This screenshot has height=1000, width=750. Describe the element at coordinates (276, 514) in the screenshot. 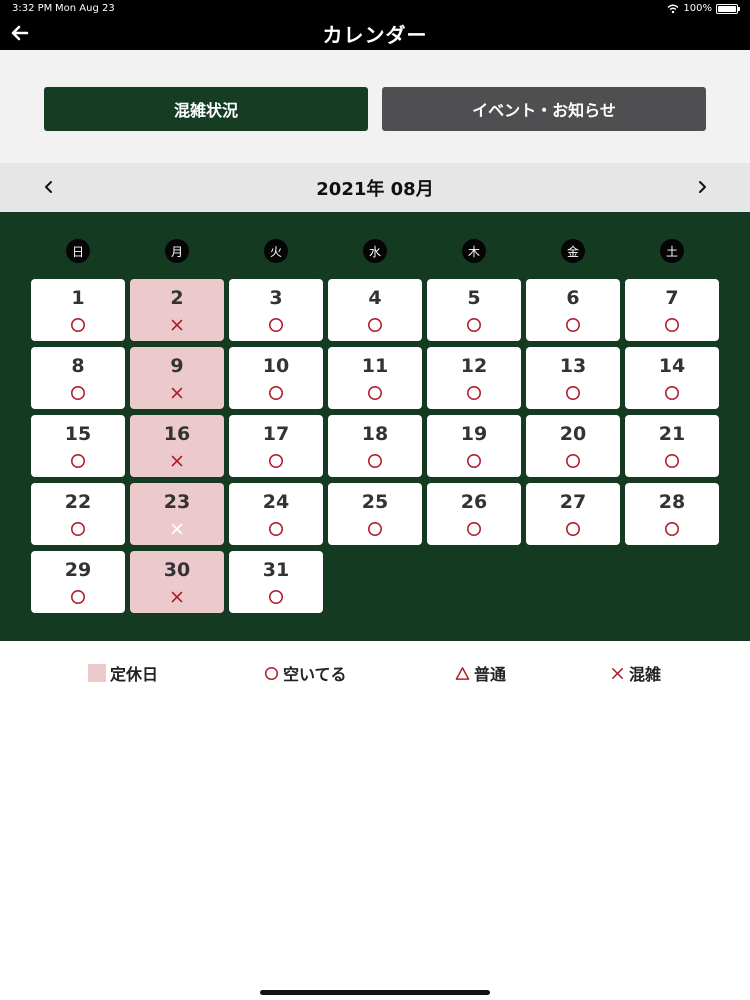

I see `calendar-day: 24` at that location.